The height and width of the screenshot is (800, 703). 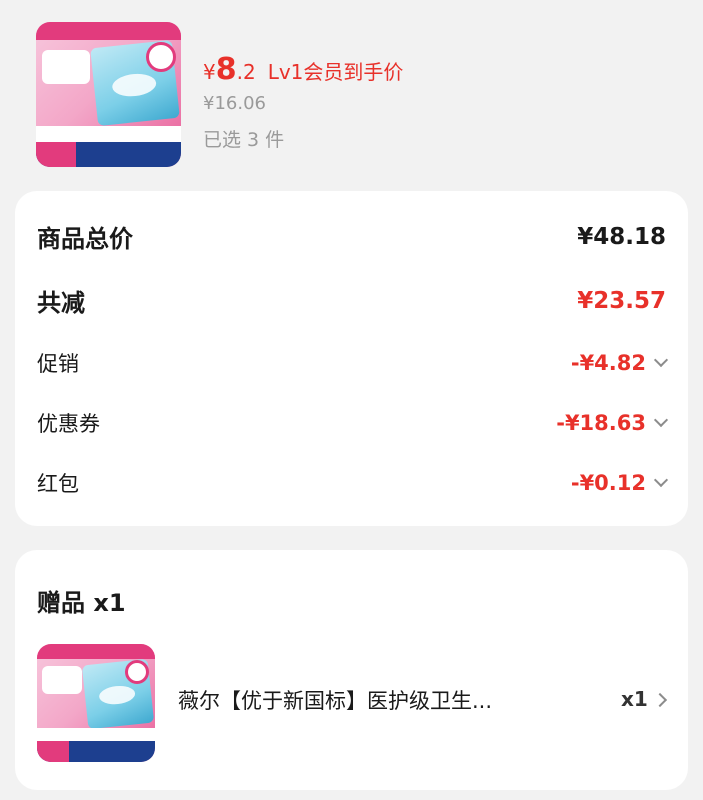 I want to click on member-price: ¥ 8 .2 Lv1会员到手价, so click(x=303, y=70).